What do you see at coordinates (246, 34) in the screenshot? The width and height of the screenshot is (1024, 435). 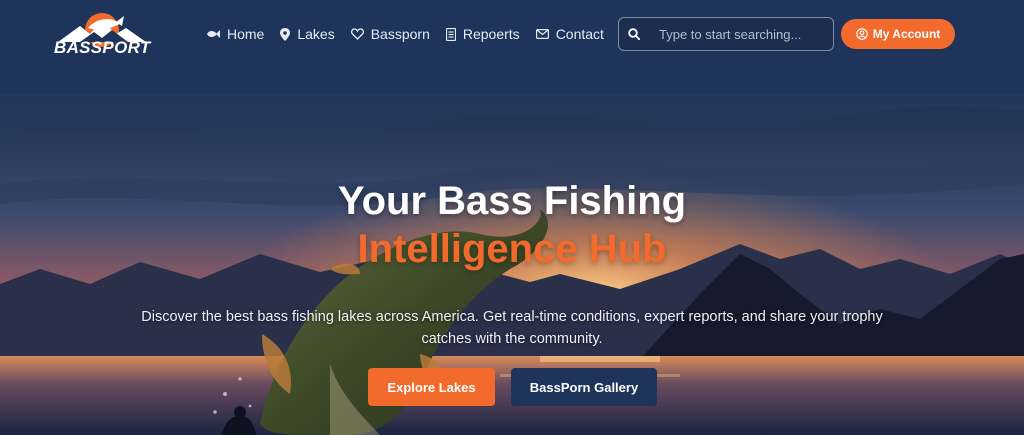 I see `nav-label: Home` at bounding box center [246, 34].